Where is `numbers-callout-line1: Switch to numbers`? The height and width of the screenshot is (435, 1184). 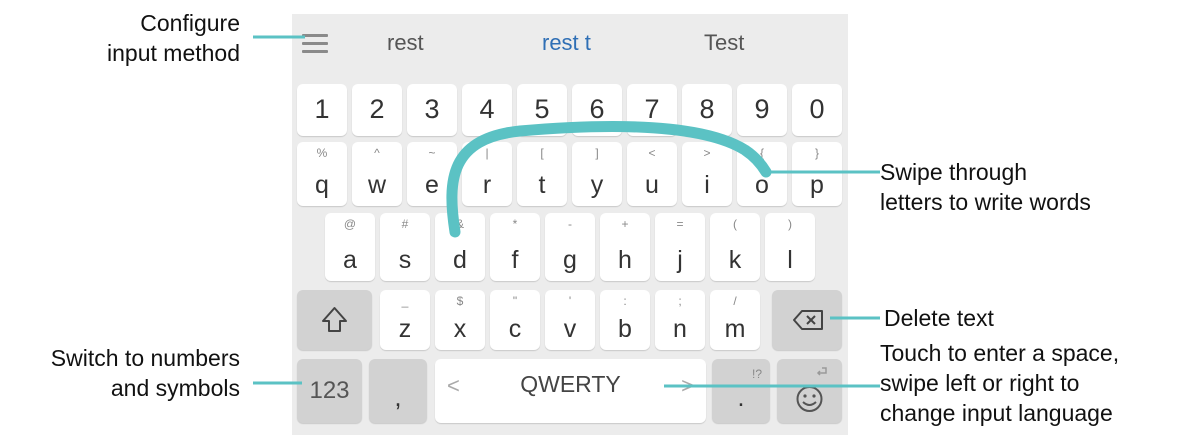
numbers-callout-line1: Switch to numbers is located at coordinates (145, 358).